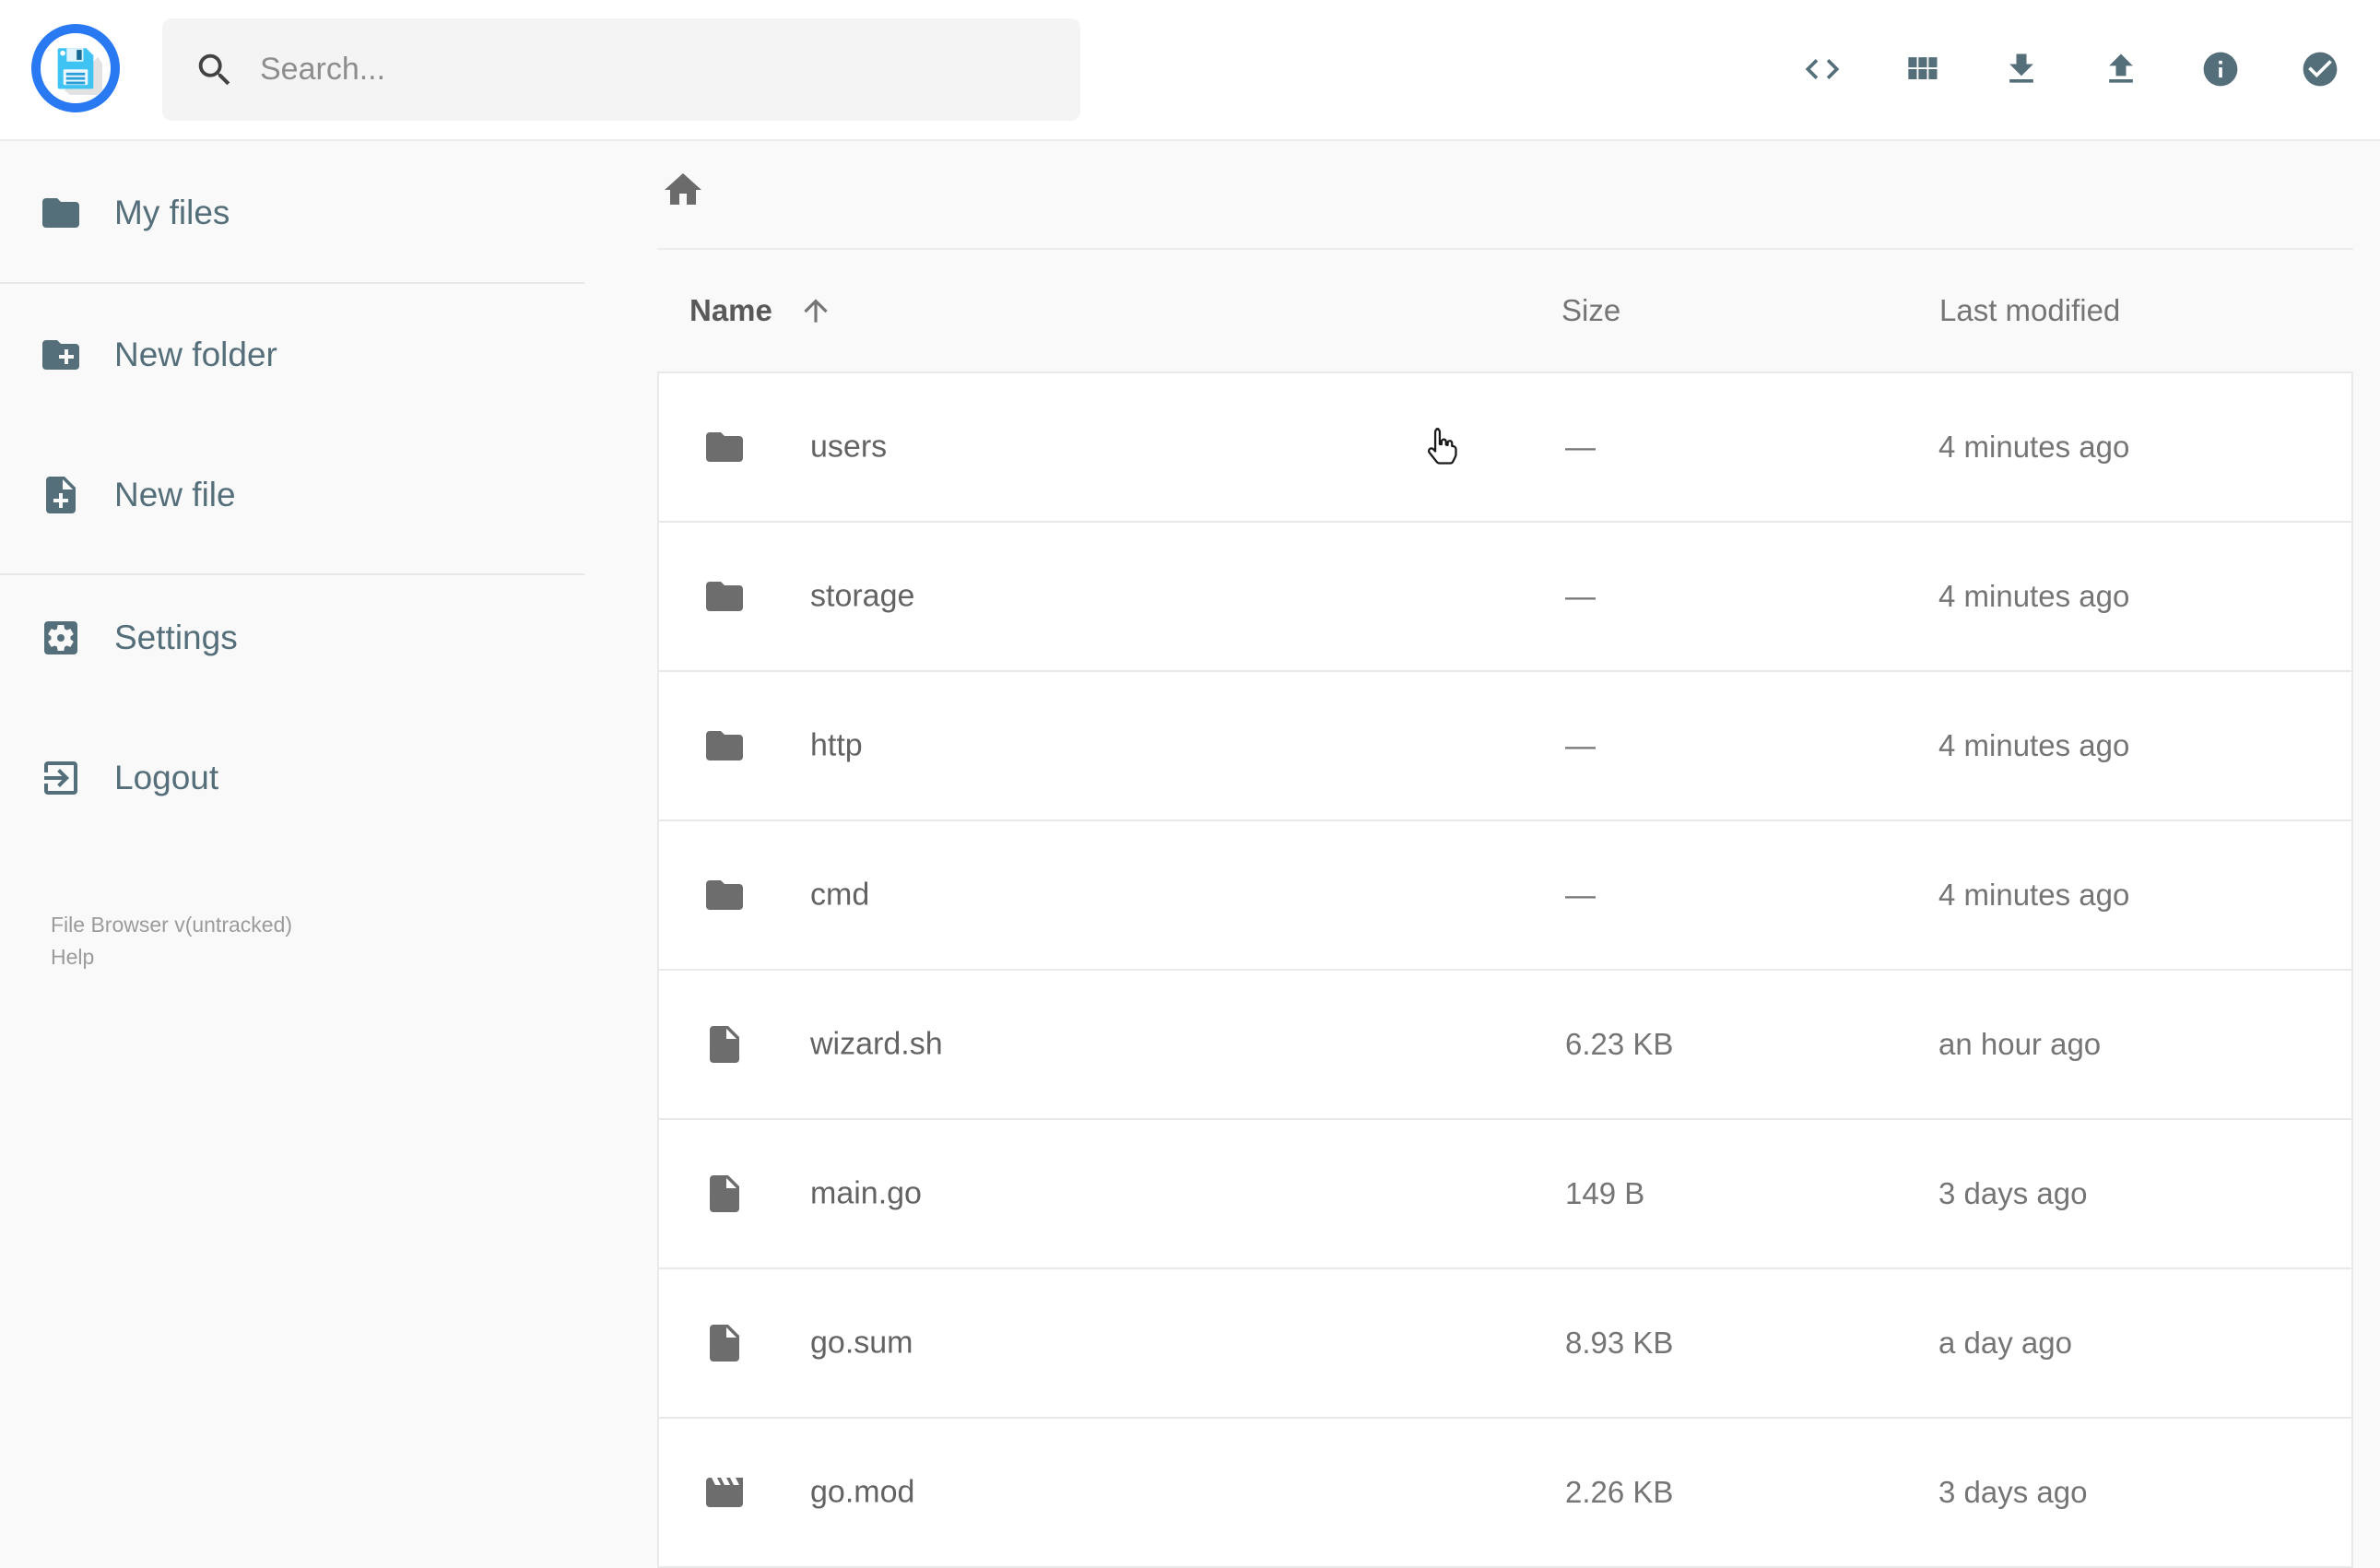 The width and height of the screenshot is (2380, 1568). What do you see at coordinates (1605, 1193) in the screenshot?
I see `file-size: 149 B` at bounding box center [1605, 1193].